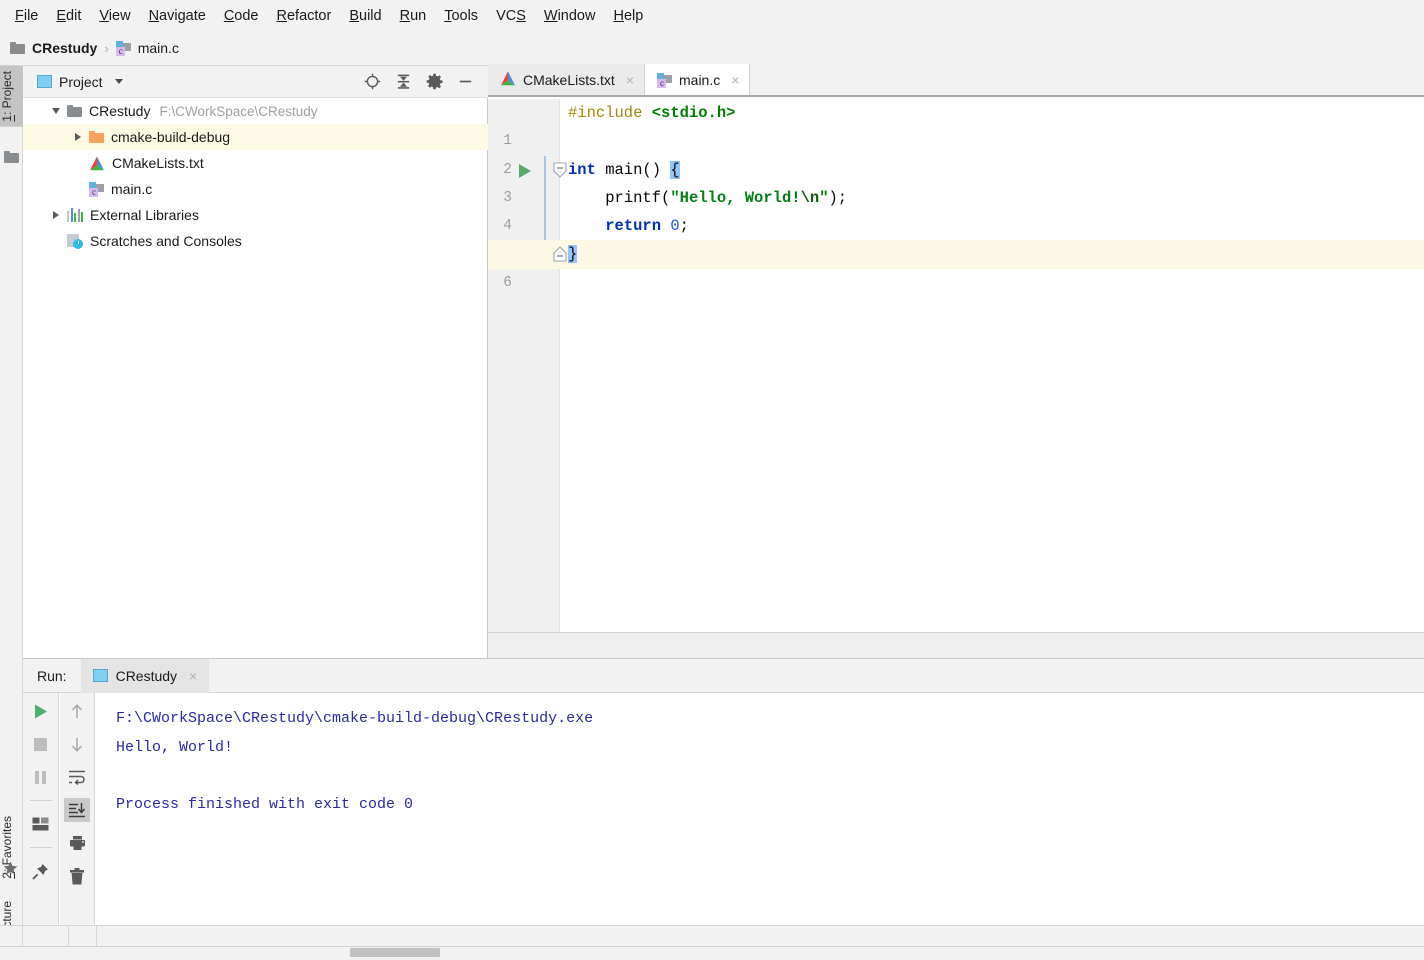 This screenshot has width=1424, height=960. What do you see at coordinates (145, 675) in the screenshot?
I see `run-tab-crestudy: CRestudy ×` at bounding box center [145, 675].